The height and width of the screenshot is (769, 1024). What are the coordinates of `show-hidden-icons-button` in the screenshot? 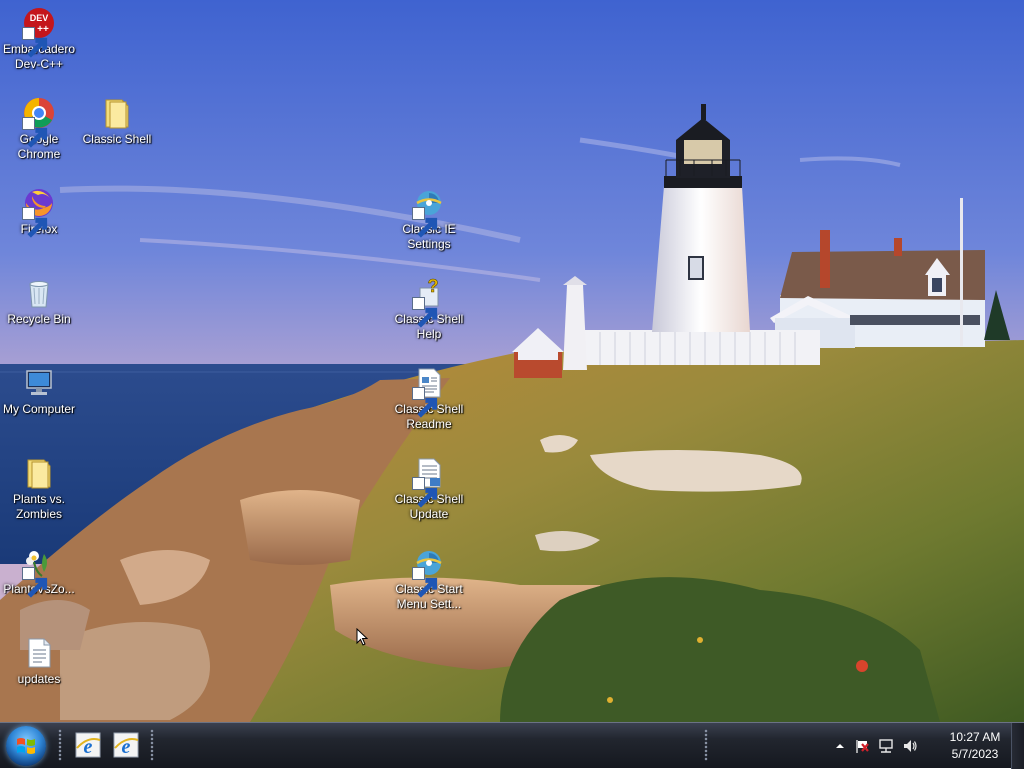 It's located at (840, 746).